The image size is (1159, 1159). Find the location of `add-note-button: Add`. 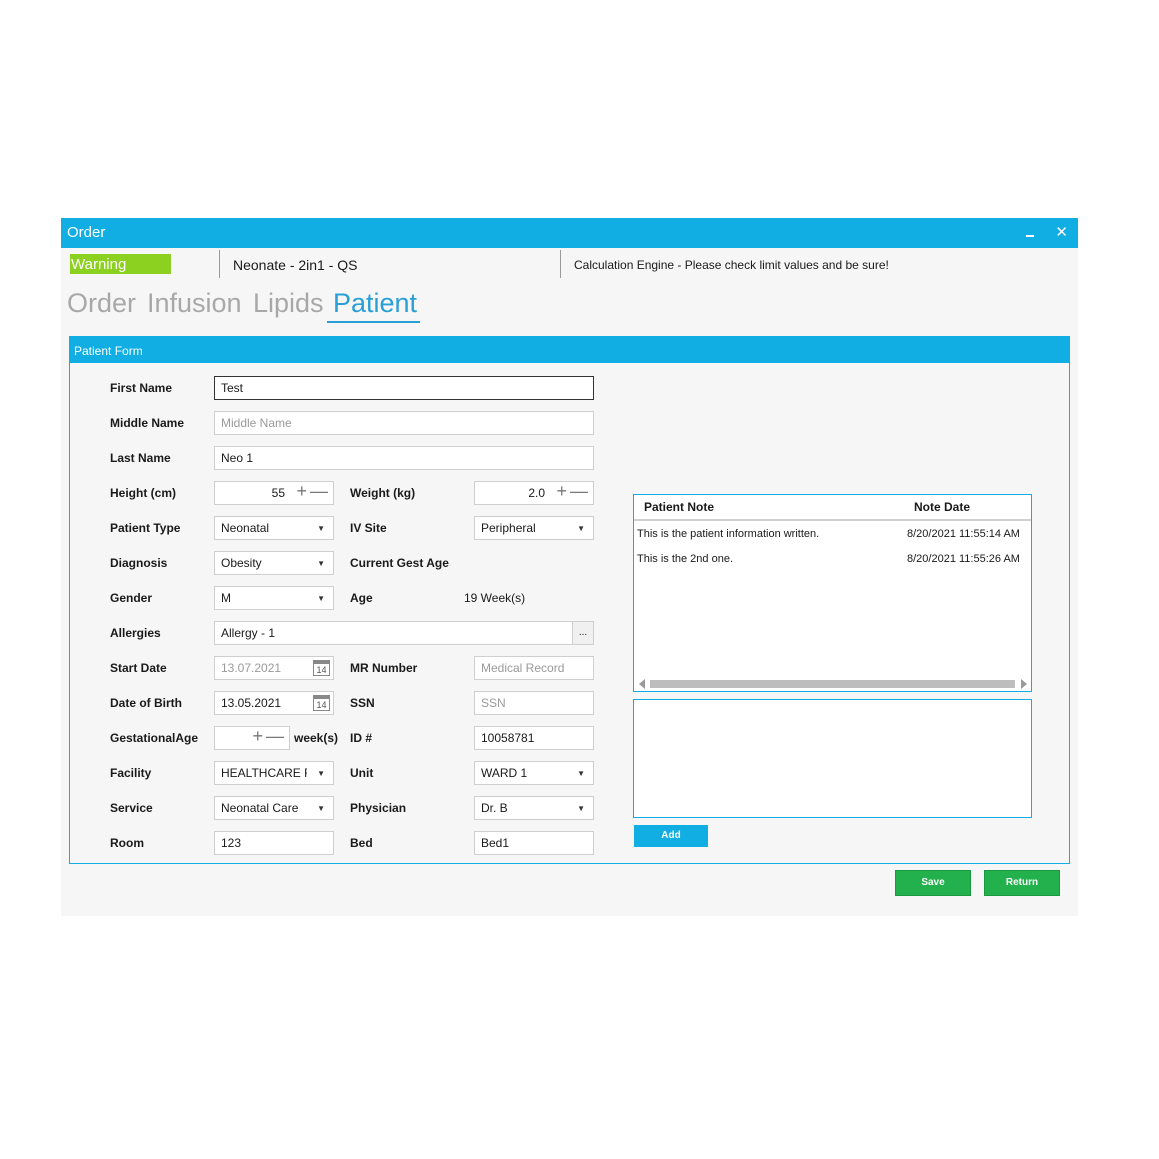

add-note-button: Add is located at coordinates (671, 836).